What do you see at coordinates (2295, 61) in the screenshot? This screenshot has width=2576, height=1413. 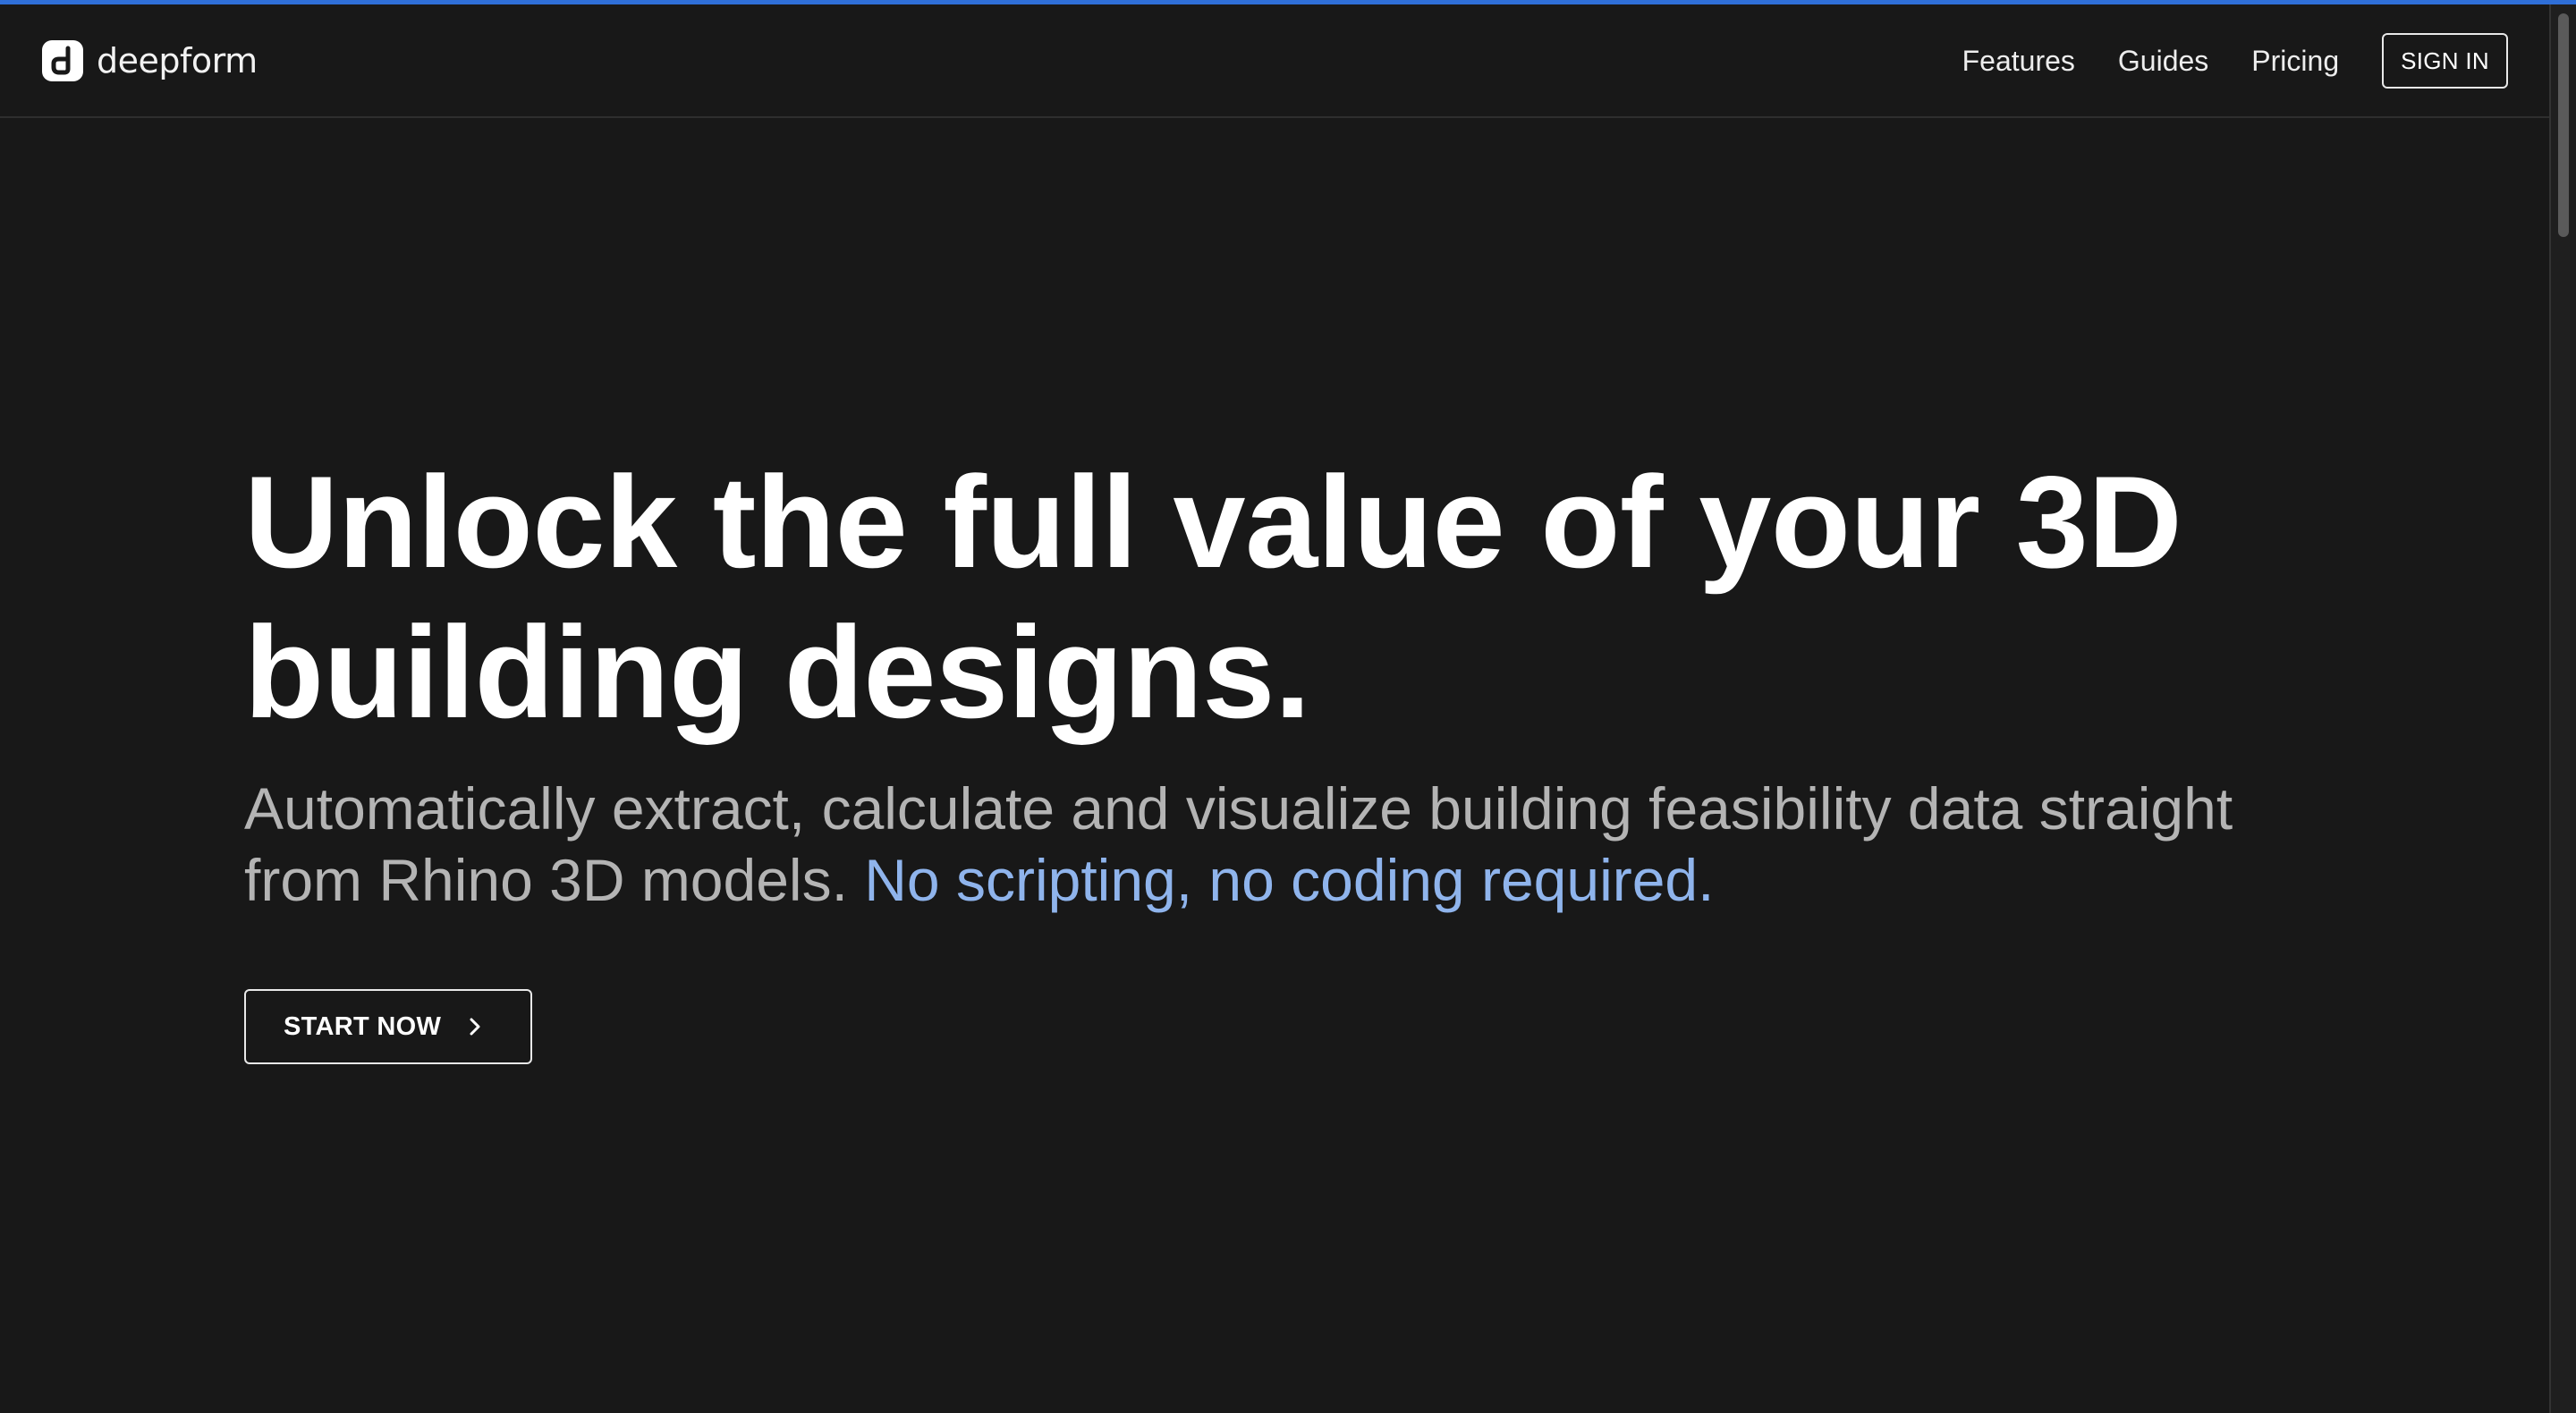 I see `nav-link-pricing: Pricing` at bounding box center [2295, 61].